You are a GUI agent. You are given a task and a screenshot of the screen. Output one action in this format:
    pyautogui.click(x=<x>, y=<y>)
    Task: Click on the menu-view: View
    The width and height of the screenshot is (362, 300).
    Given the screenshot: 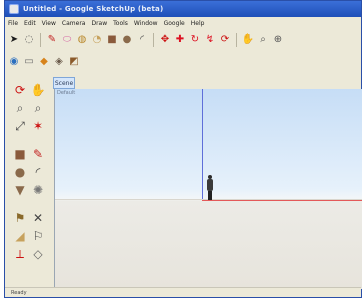 What is the action you would take?
    pyautogui.click(x=49, y=23)
    